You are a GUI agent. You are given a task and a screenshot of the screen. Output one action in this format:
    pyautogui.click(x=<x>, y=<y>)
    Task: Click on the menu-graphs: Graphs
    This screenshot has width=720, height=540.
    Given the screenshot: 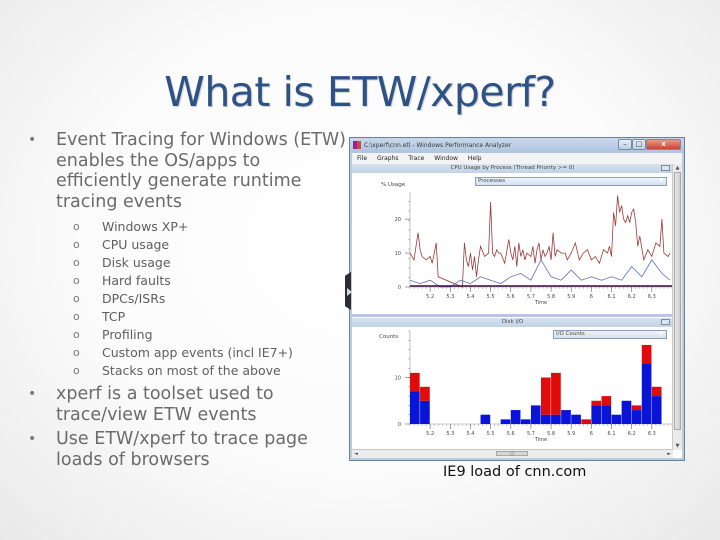 What is the action you would take?
    pyautogui.click(x=388, y=158)
    